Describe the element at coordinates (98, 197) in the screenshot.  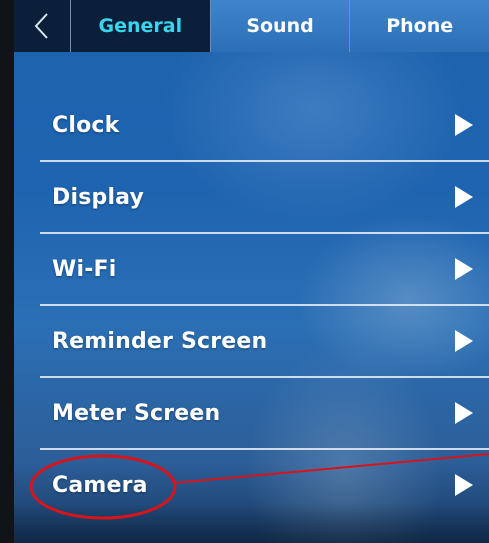
I see `menu-item-label: Display` at that location.